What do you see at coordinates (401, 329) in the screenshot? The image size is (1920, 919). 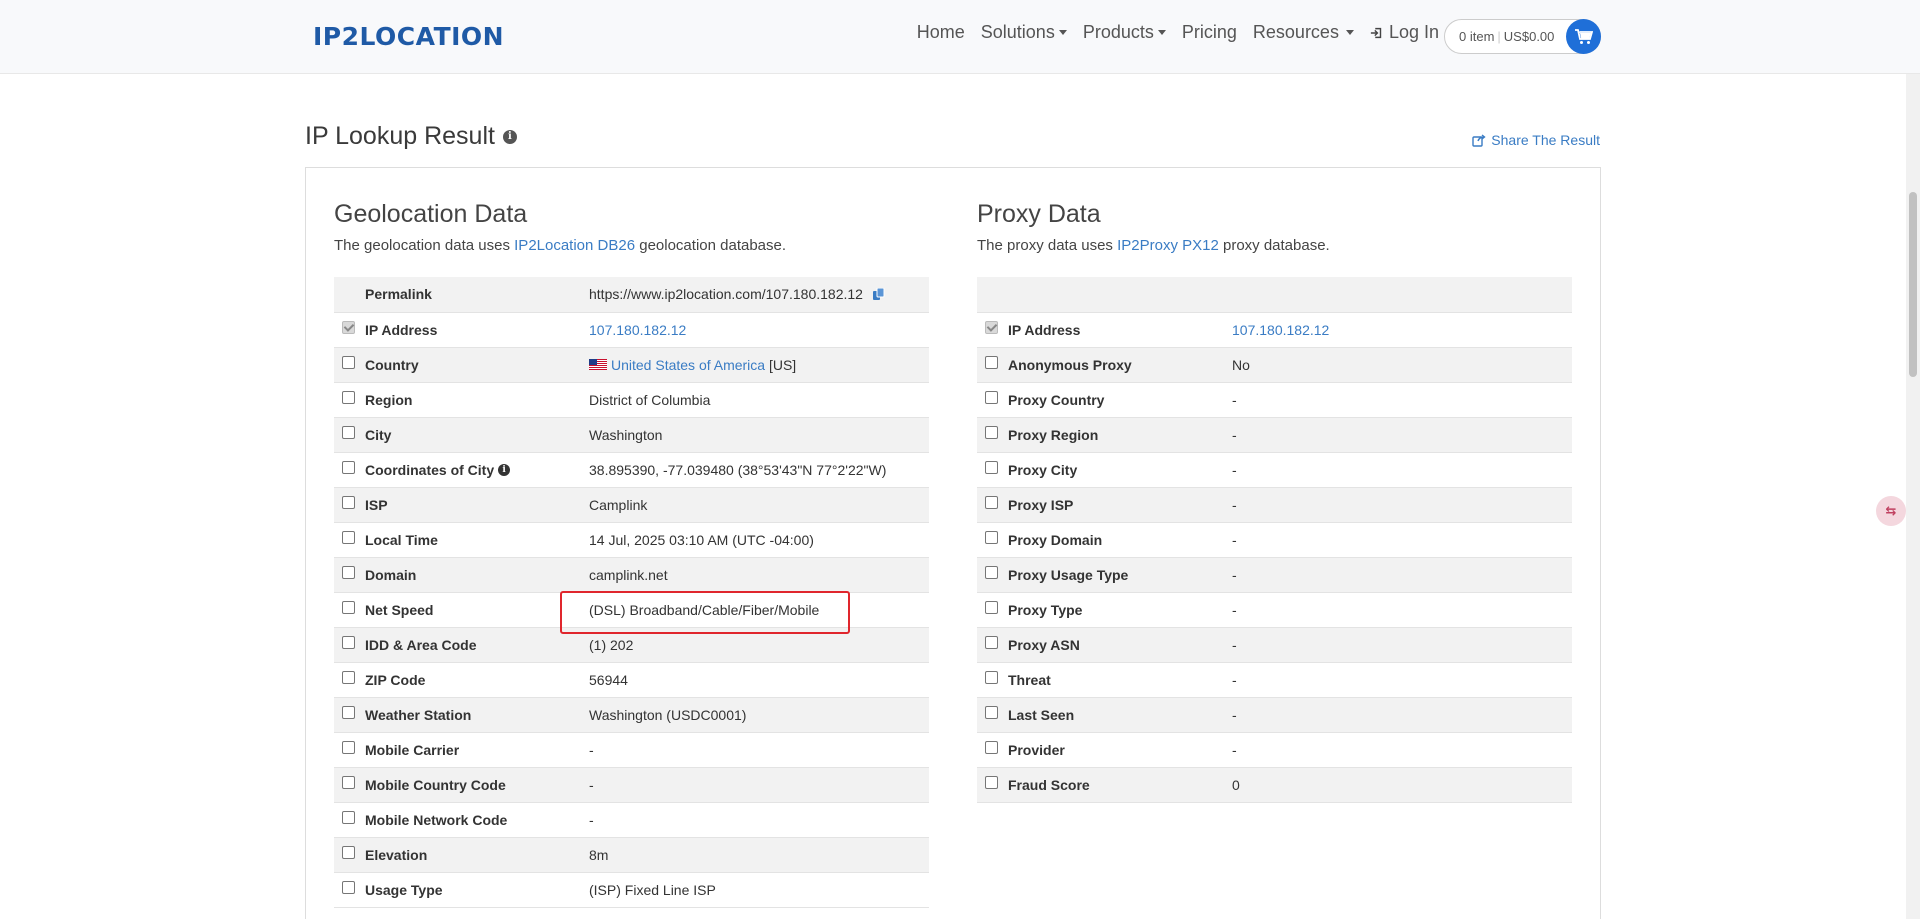 I see `field-label: IP Address` at bounding box center [401, 329].